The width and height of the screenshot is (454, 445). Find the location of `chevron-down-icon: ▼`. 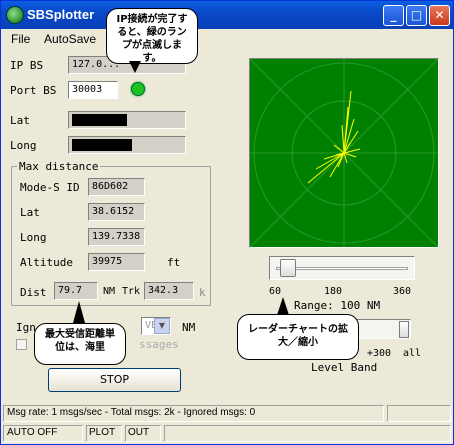

chevron-down-icon: ▼ is located at coordinates (162, 326).